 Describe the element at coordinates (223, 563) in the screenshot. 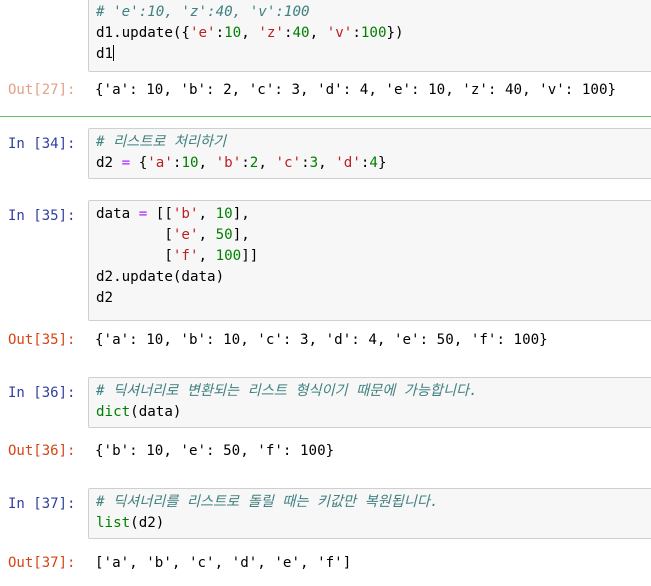

I see `output-37: ['a', 'b', 'c', 'd', 'e', 'f']` at that location.